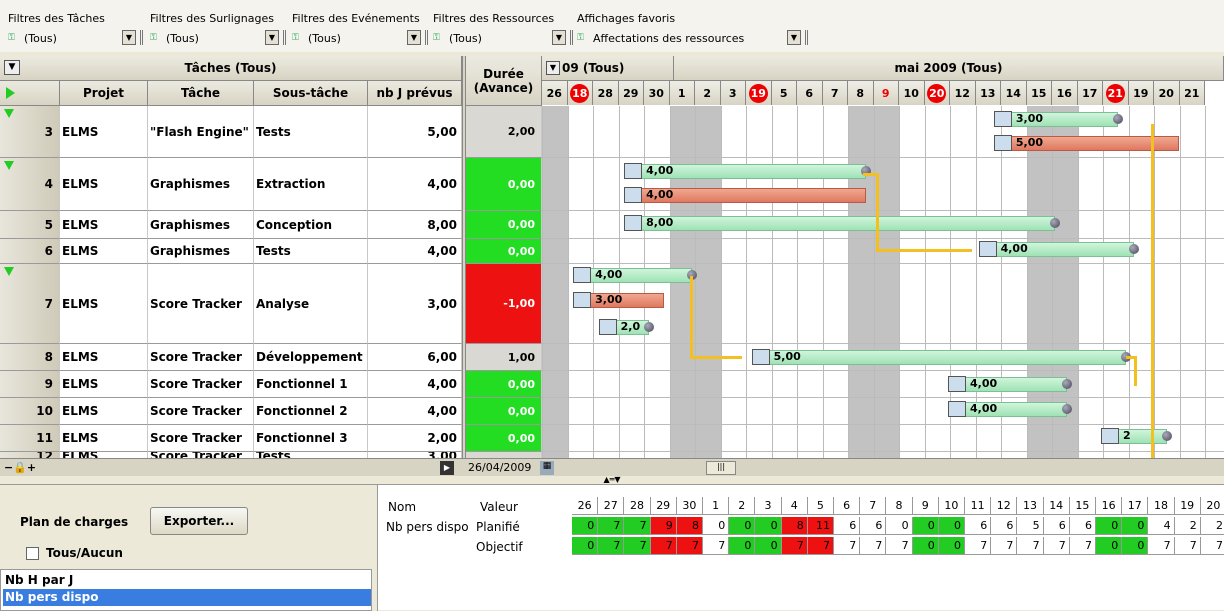 This screenshot has width=1224, height=611. I want to click on table-row: 11 ELMS Score Tracker Fonctionnel 3 2,00 0,00, so click(271, 438).